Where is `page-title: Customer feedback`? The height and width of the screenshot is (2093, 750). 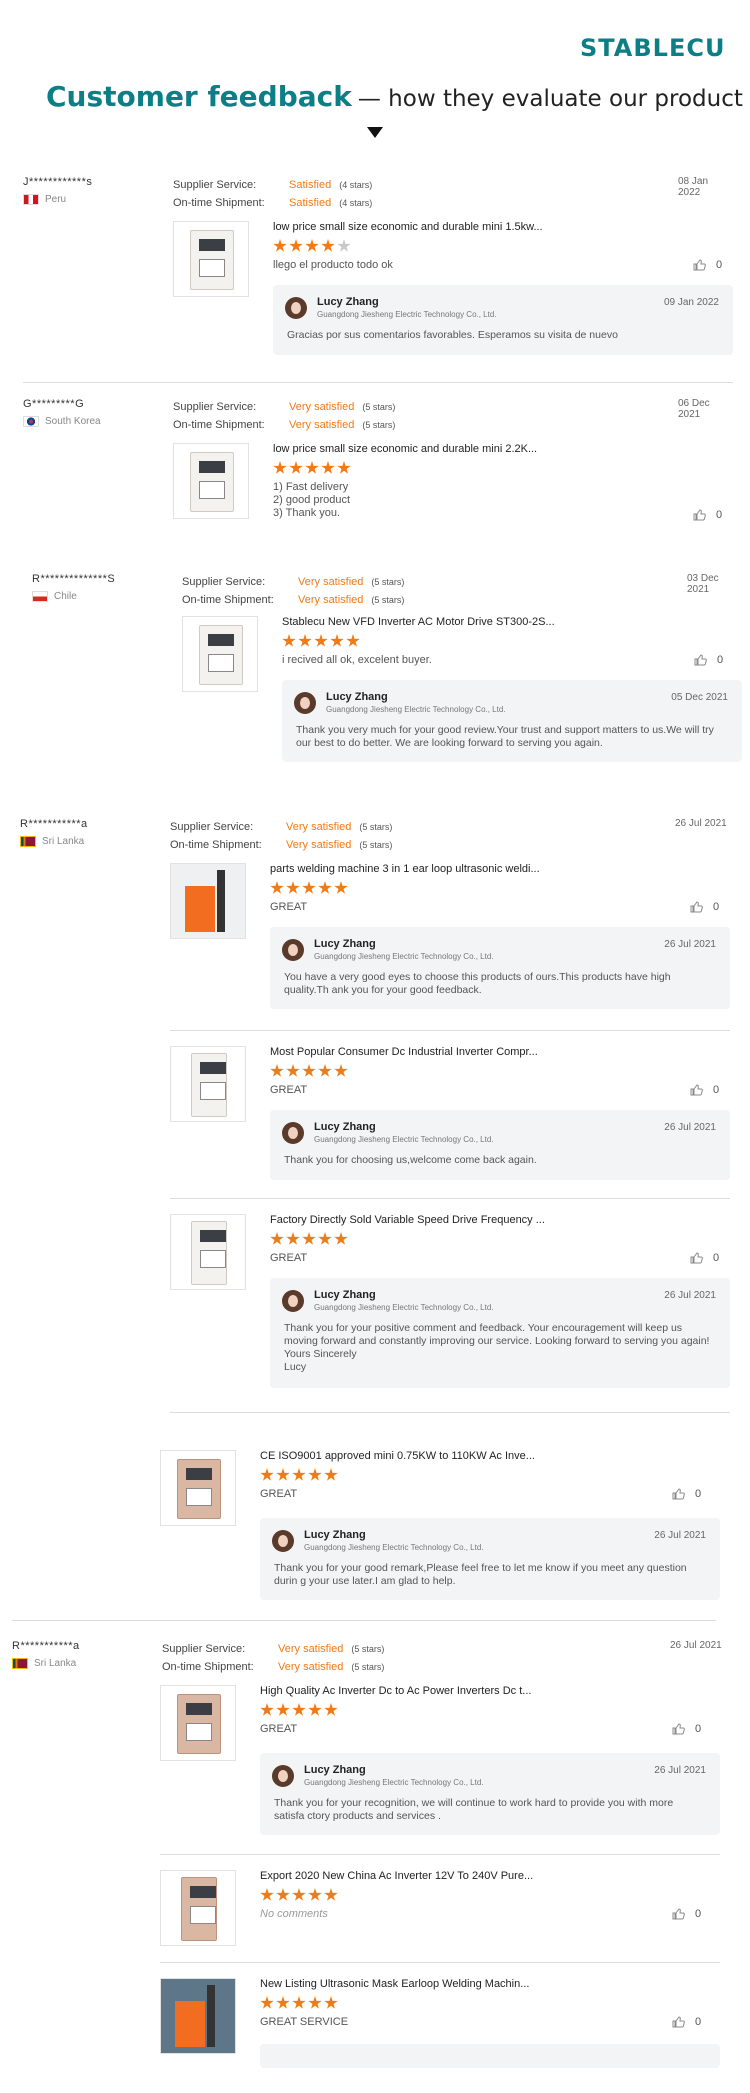
page-title: Customer feedback is located at coordinates (199, 96).